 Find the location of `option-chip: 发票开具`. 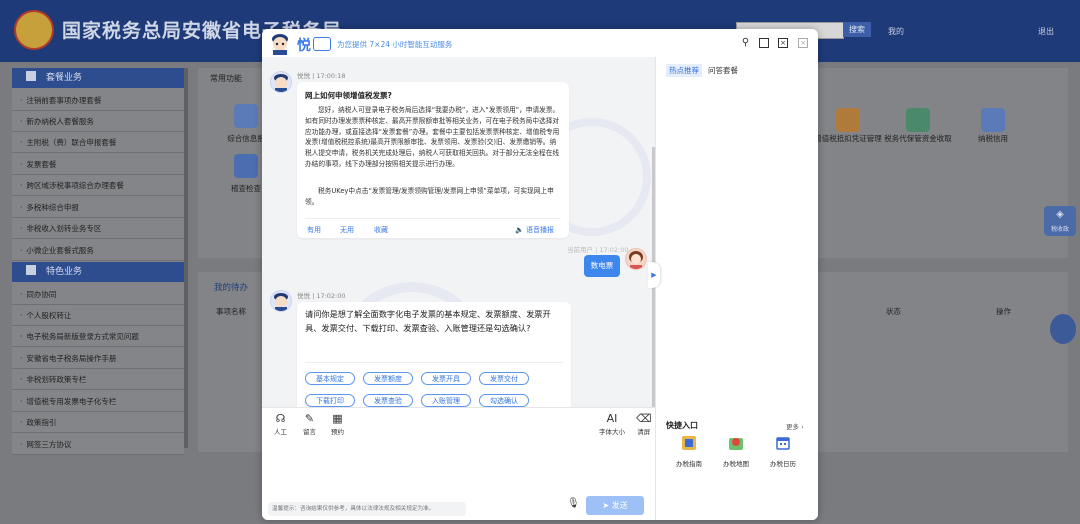

option-chip: 发票开具 is located at coordinates (446, 378).